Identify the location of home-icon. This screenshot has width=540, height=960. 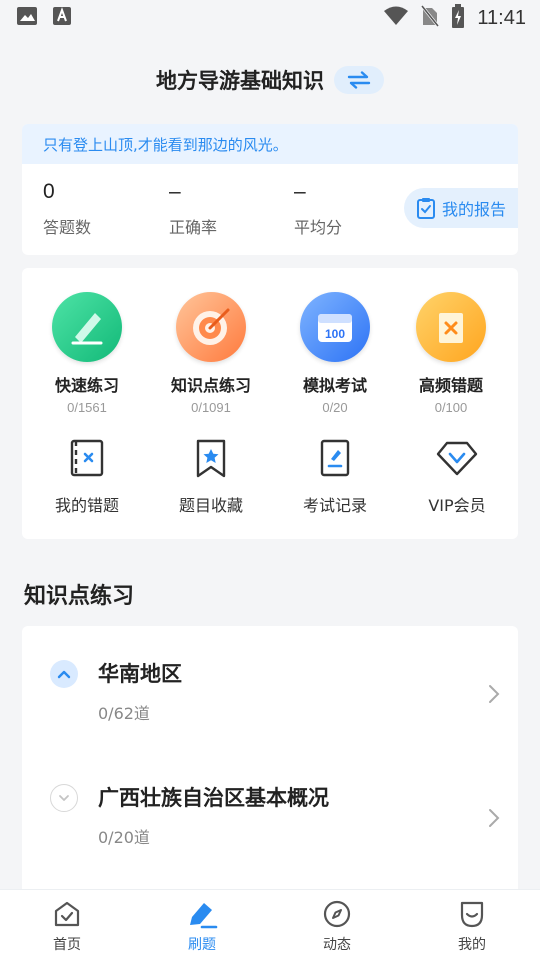
(67, 914).